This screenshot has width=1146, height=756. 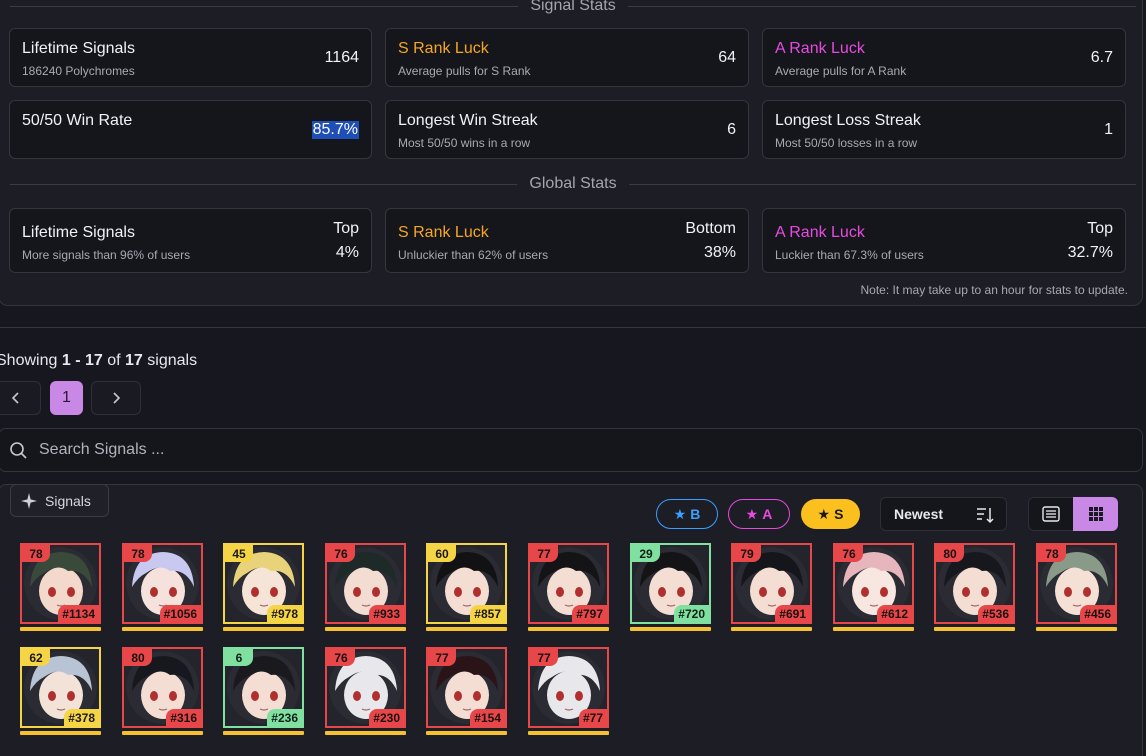 I want to click on signal-number-badge: #612, so click(x=894, y=613).